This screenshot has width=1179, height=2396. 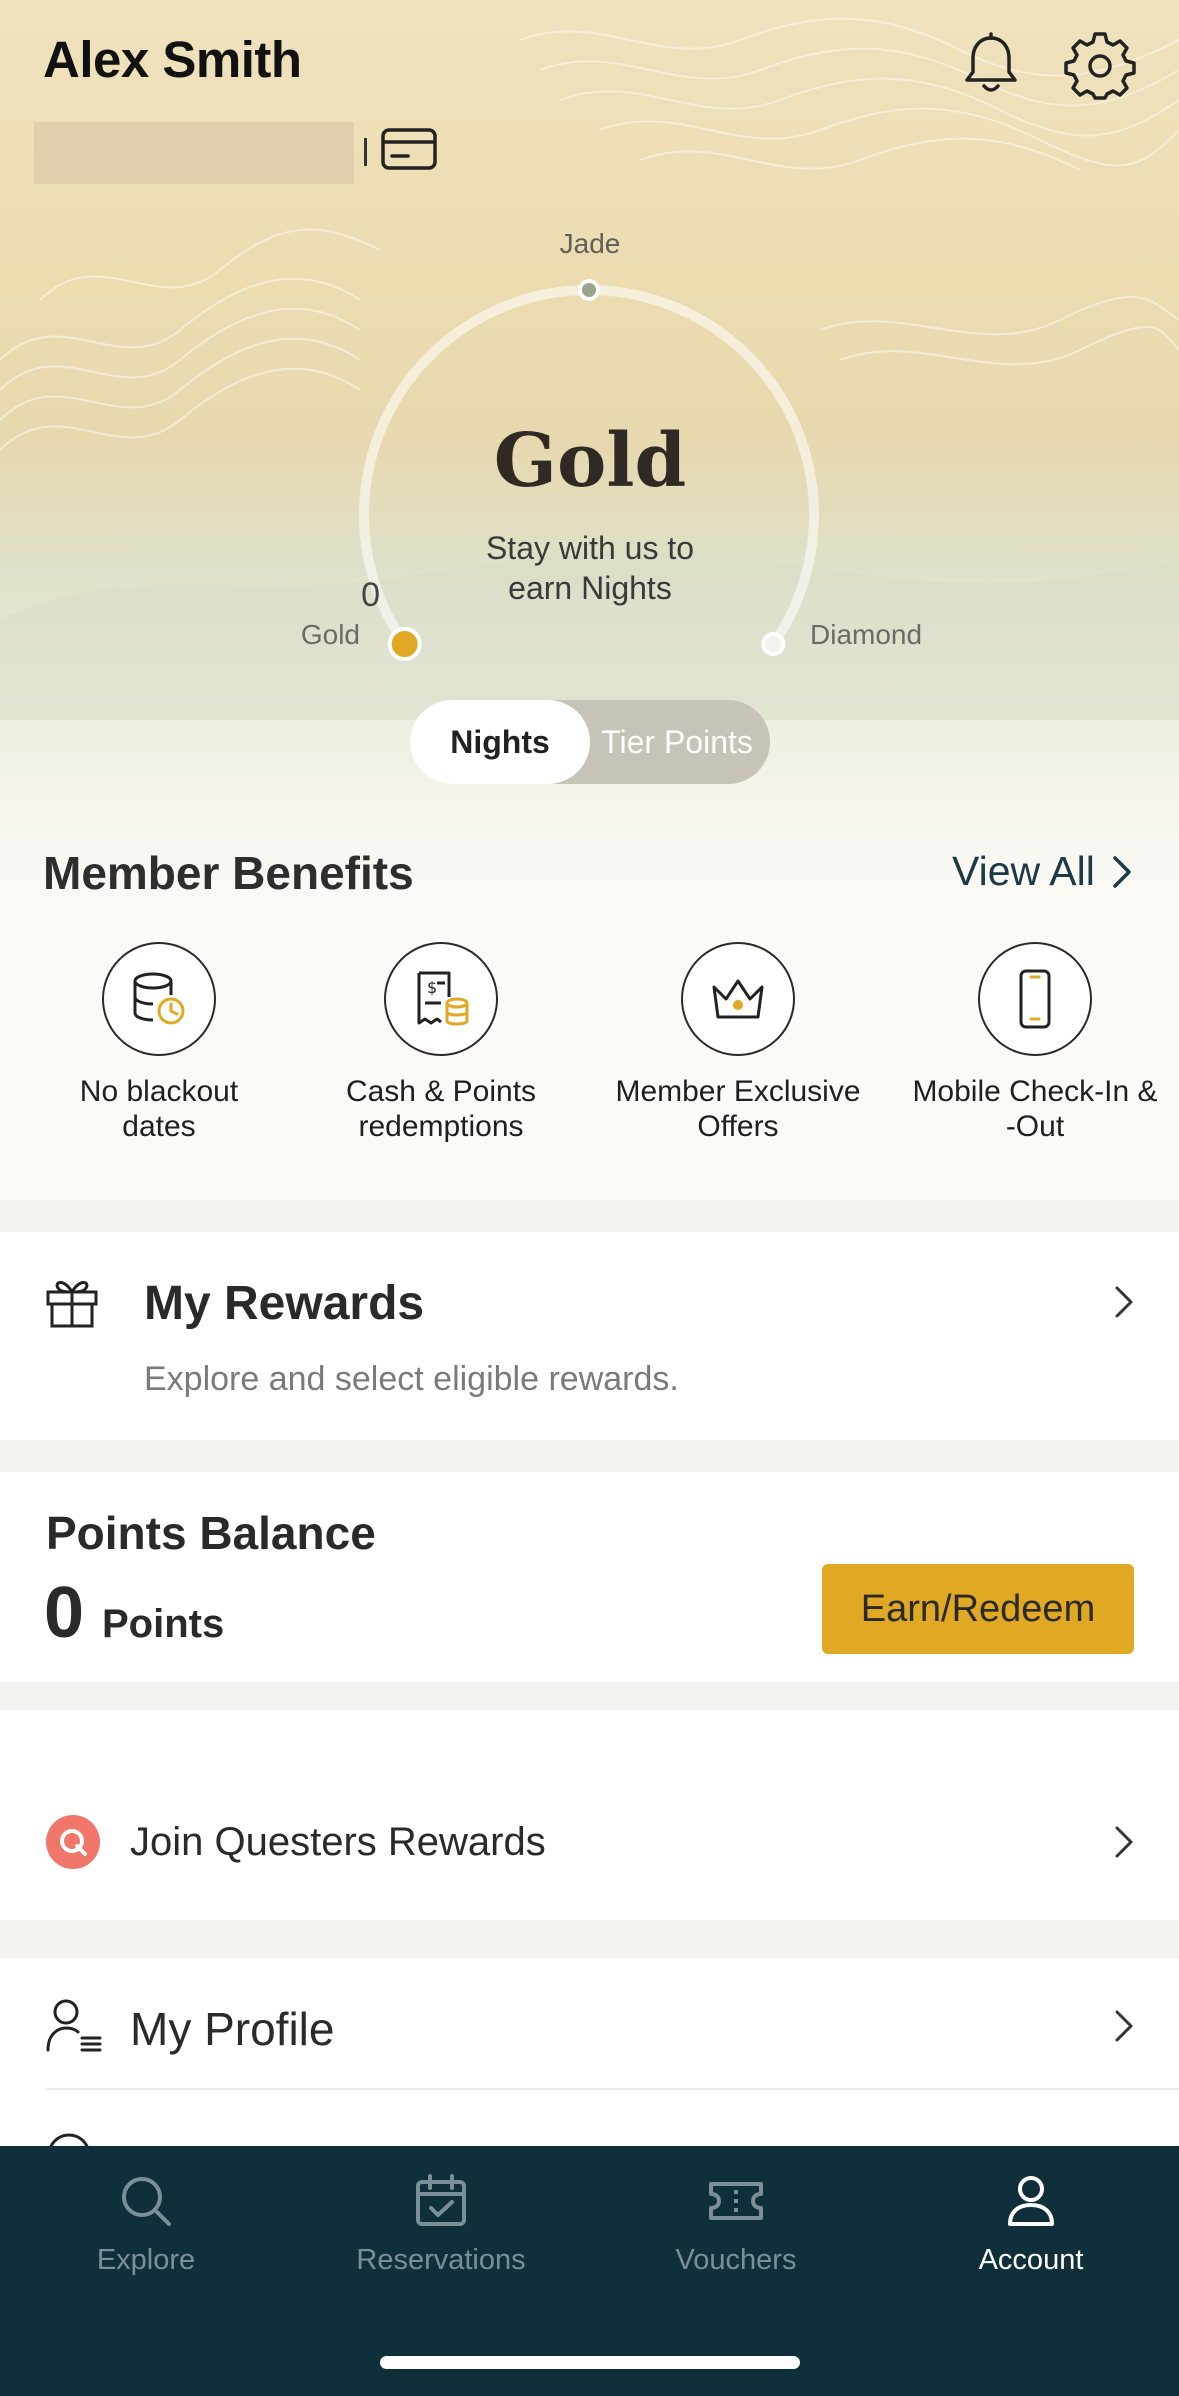 What do you see at coordinates (866, 634) in the screenshot?
I see `diamond-tier-label: Diamond` at bounding box center [866, 634].